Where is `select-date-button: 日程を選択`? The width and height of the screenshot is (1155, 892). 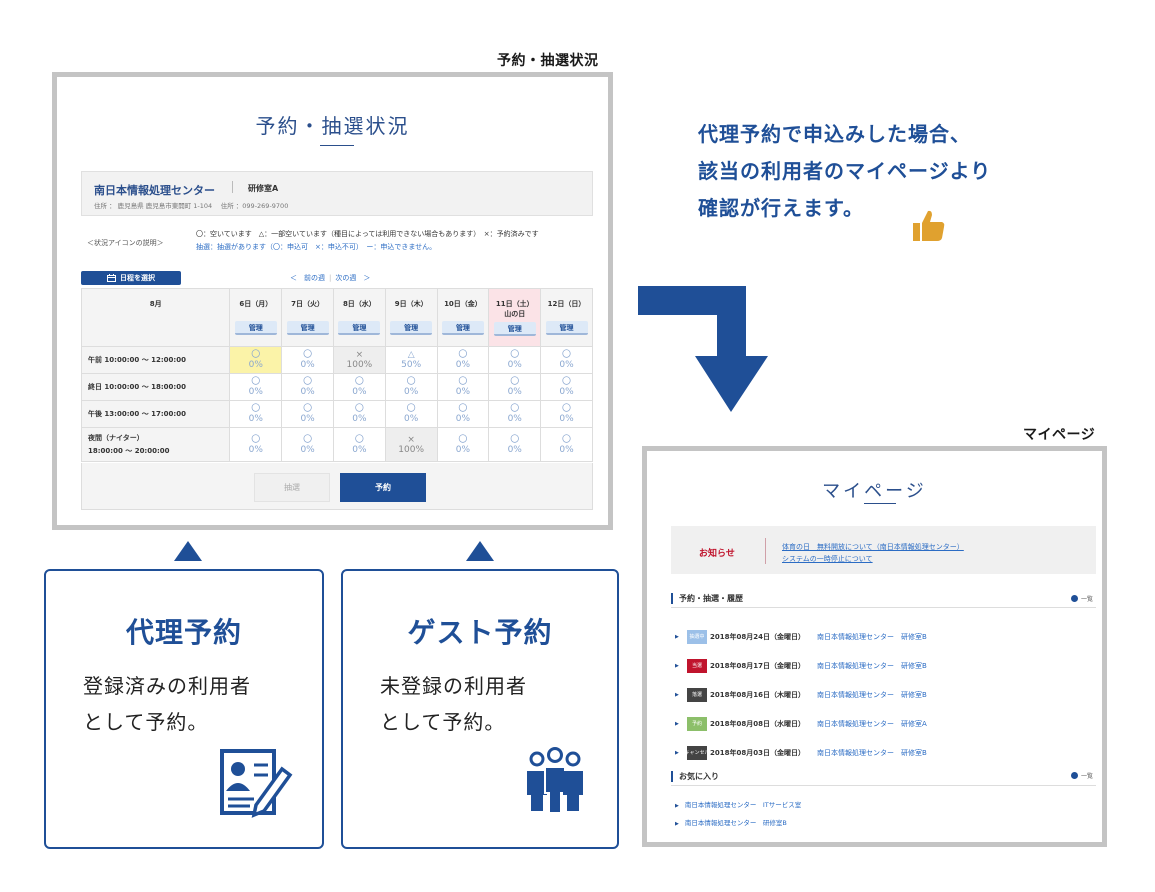 select-date-button: 日程を選択 is located at coordinates (131, 278).